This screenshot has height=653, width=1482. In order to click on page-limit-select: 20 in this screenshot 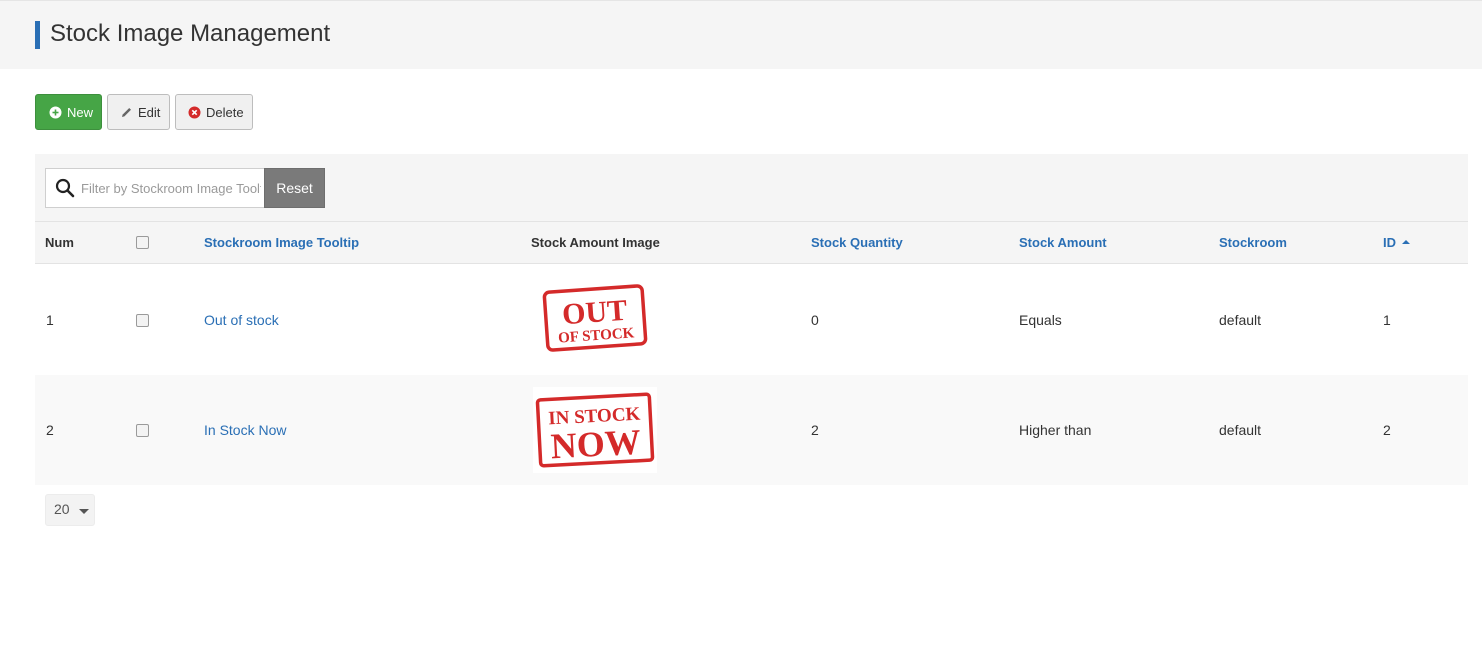, I will do `click(70, 510)`.